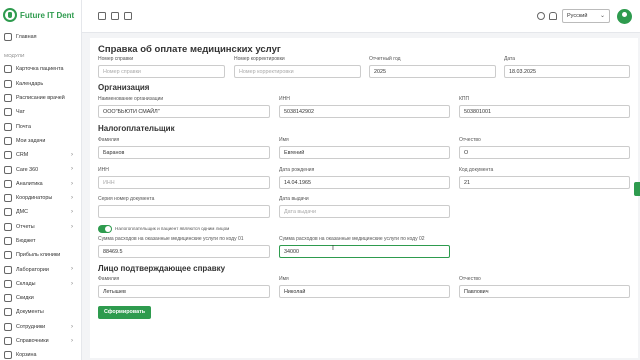 The image size is (640, 360). I want to click on first-name-label: Имя, so click(284, 140).